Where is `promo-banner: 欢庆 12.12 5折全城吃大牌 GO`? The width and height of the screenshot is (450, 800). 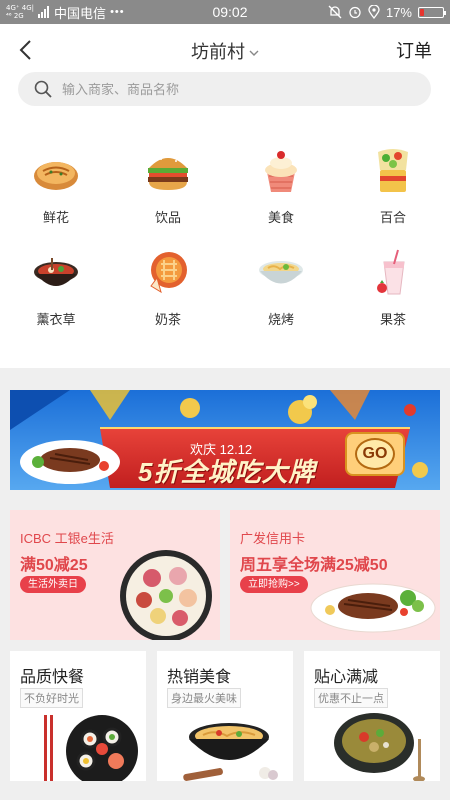
promo-banner: 欢庆 12.12 5折全城吃大牌 GO is located at coordinates (225, 440).